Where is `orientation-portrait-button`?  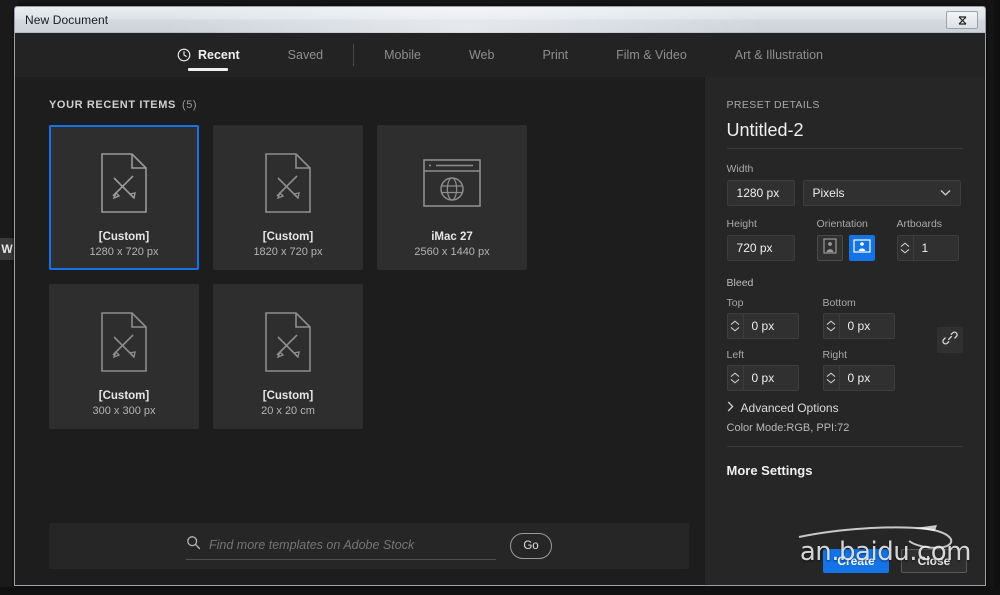 orientation-portrait-button is located at coordinates (829, 248).